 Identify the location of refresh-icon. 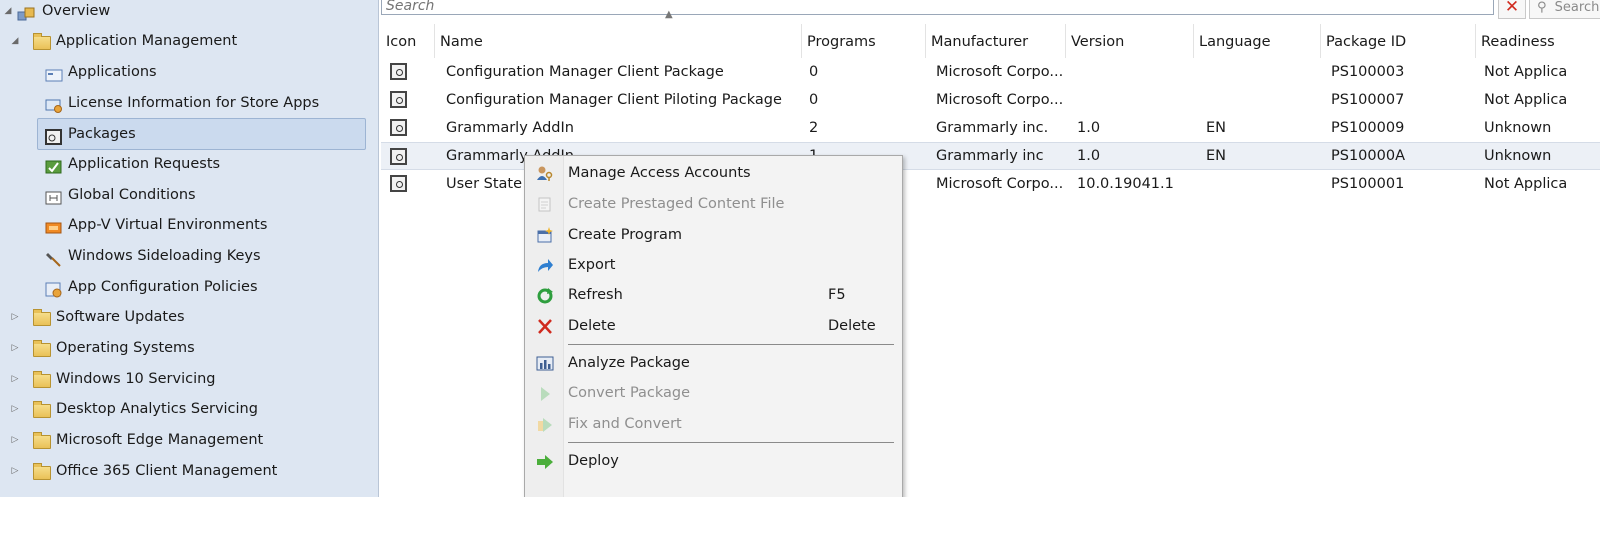
(545, 295).